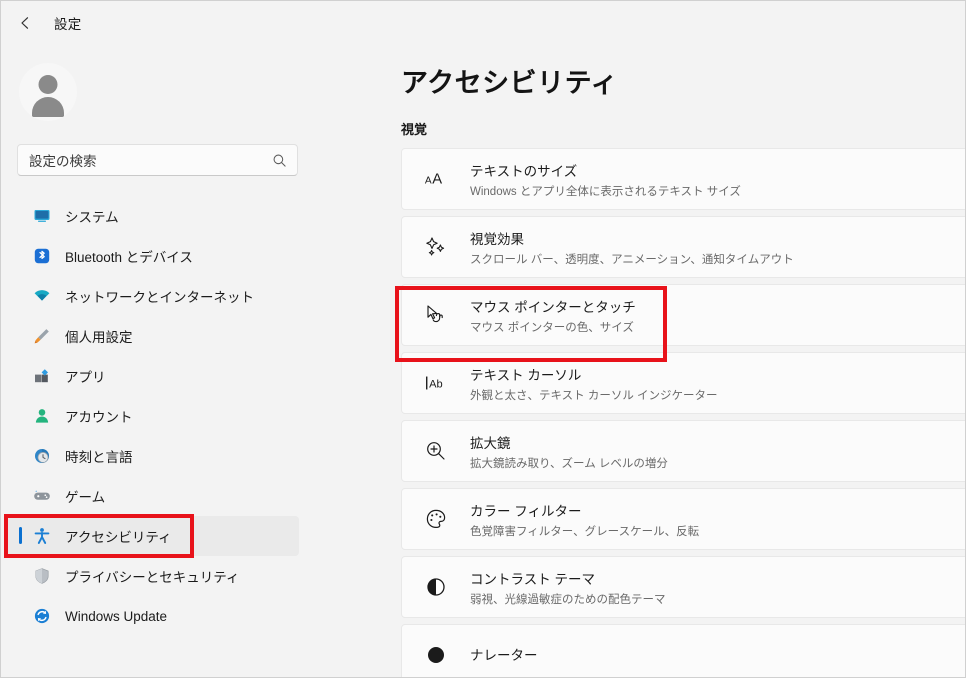 The width and height of the screenshot is (966, 678). I want to click on sidebar-item-windows-update: Windows Update, so click(153, 616).